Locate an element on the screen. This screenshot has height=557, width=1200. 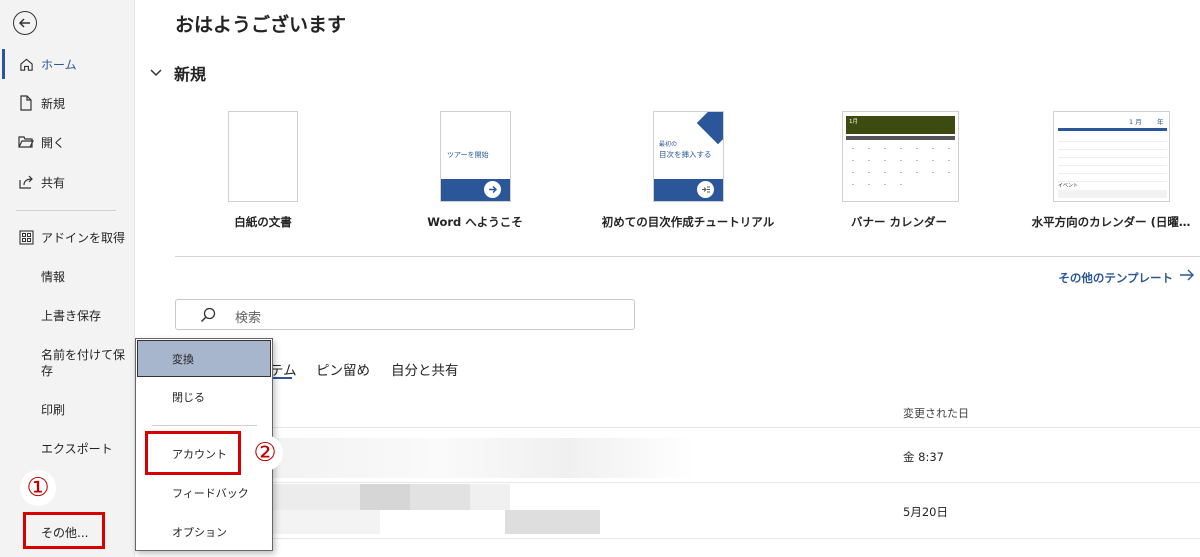
thumb-text: ツアーを開始 is located at coordinates (468, 155).